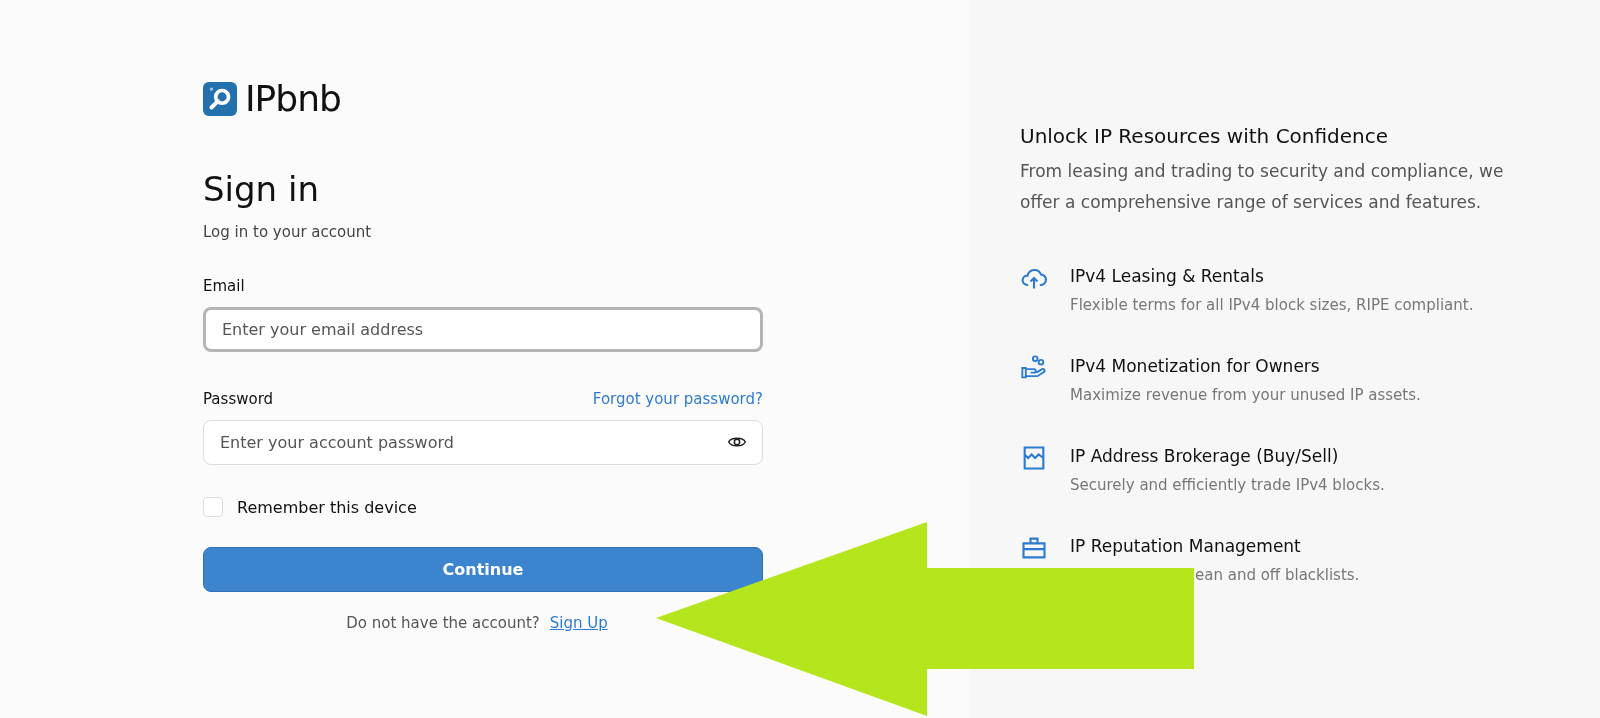 Image resolution: width=1600 pixels, height=718 pixels. Describe the element at coordinates (483, 329) in the screenshot. I see `email-field: Enter your email address` at that location.